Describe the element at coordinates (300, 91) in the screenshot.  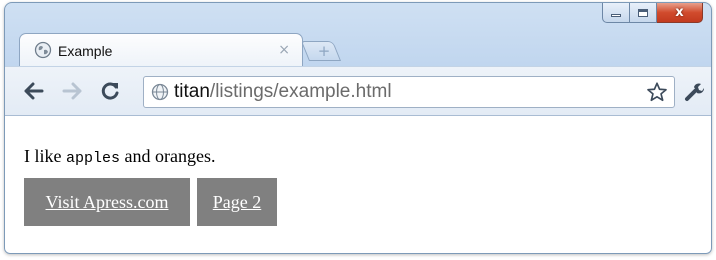
I see `url-path: /listings/example.html` at that location.